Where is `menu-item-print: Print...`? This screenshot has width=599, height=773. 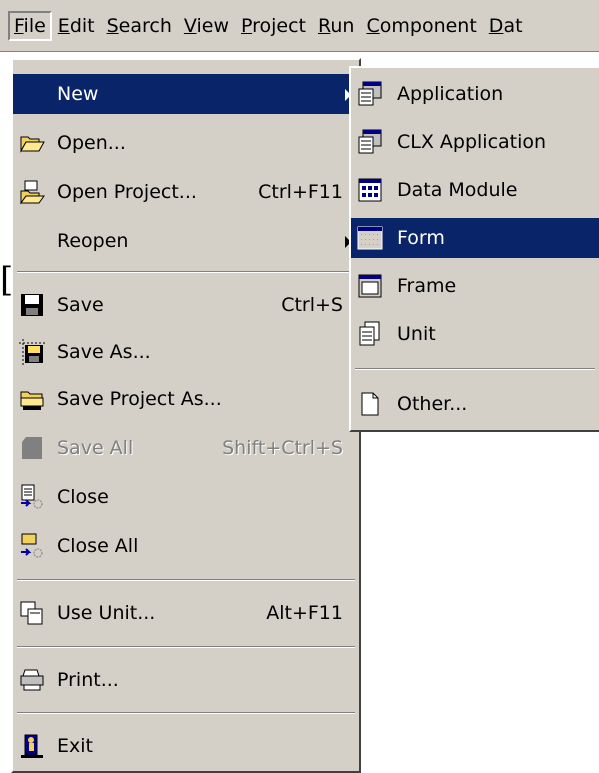
menu-item-print: Print... is located at coordinates (186, 680).